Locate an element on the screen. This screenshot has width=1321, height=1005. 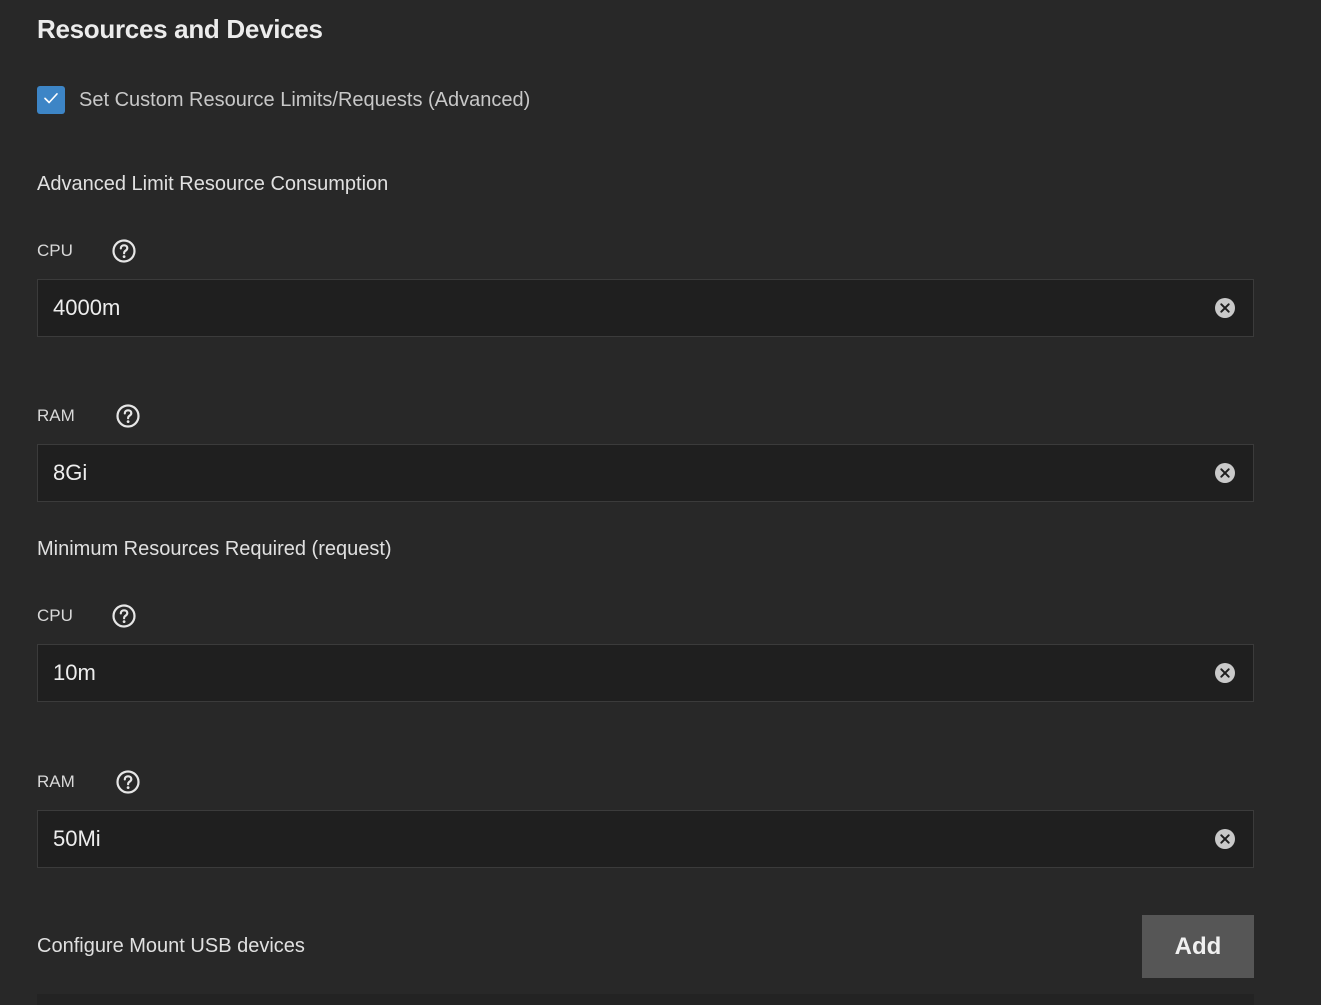
usb-devices-label: Configure Mount USB devices is located at coordinates (171, 946).